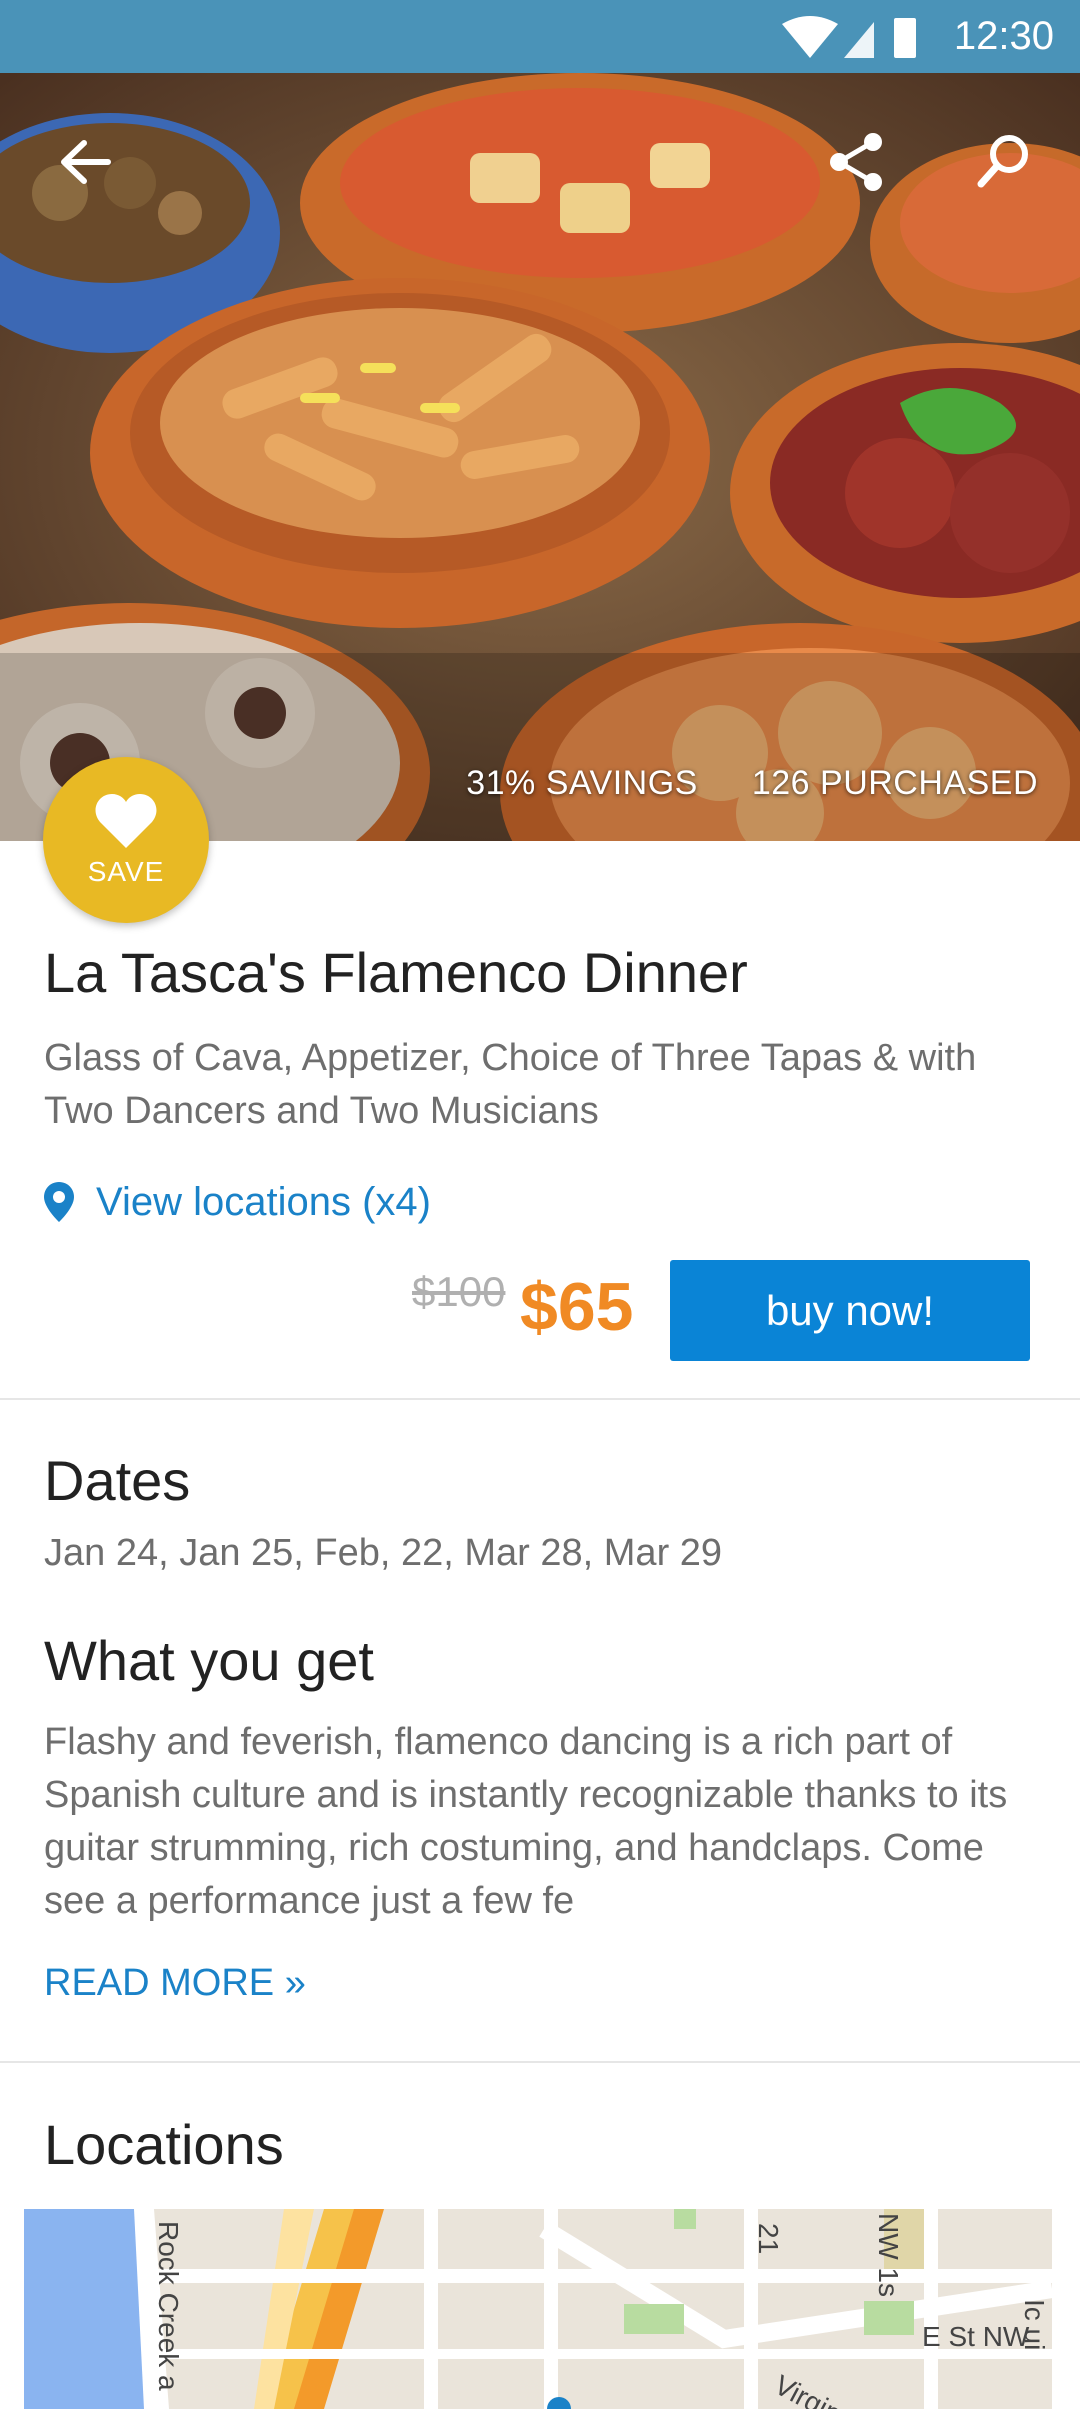  Describe the element at coordinates (168, 2306) in the screenshot. I see `map-label-rock-creek: Rock Creek a` at that location.